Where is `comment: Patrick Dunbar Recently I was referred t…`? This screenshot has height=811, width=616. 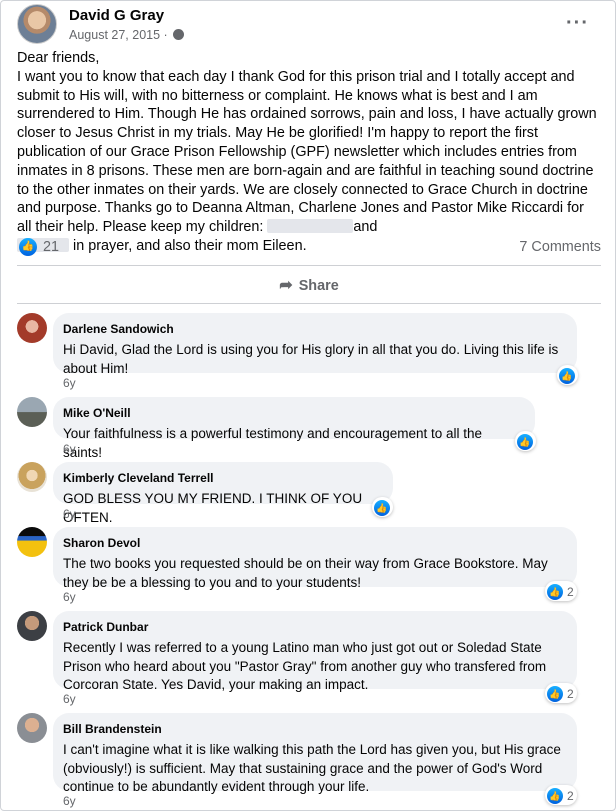 comment: Patrick Dunbar Recently I was referred t… is located at coordinates (309, 660).